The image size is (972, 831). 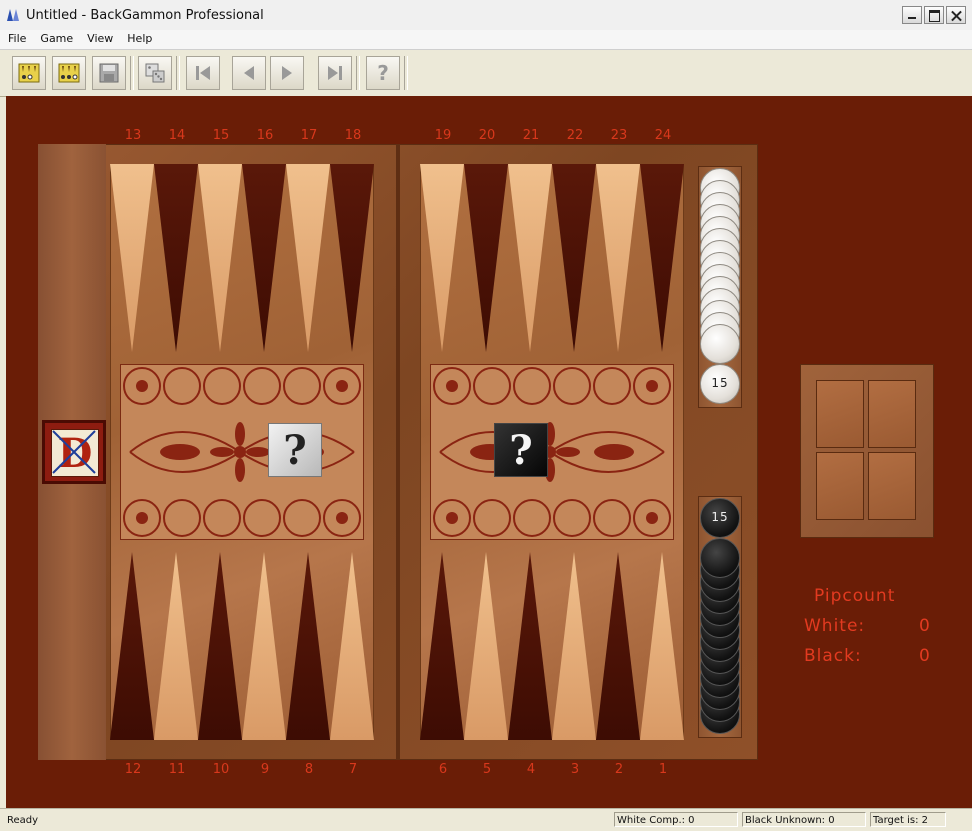 What do you see at coordinates (353, 769) in the screenshot?
I see `point-number: 7` at bounding box center [353, 769].